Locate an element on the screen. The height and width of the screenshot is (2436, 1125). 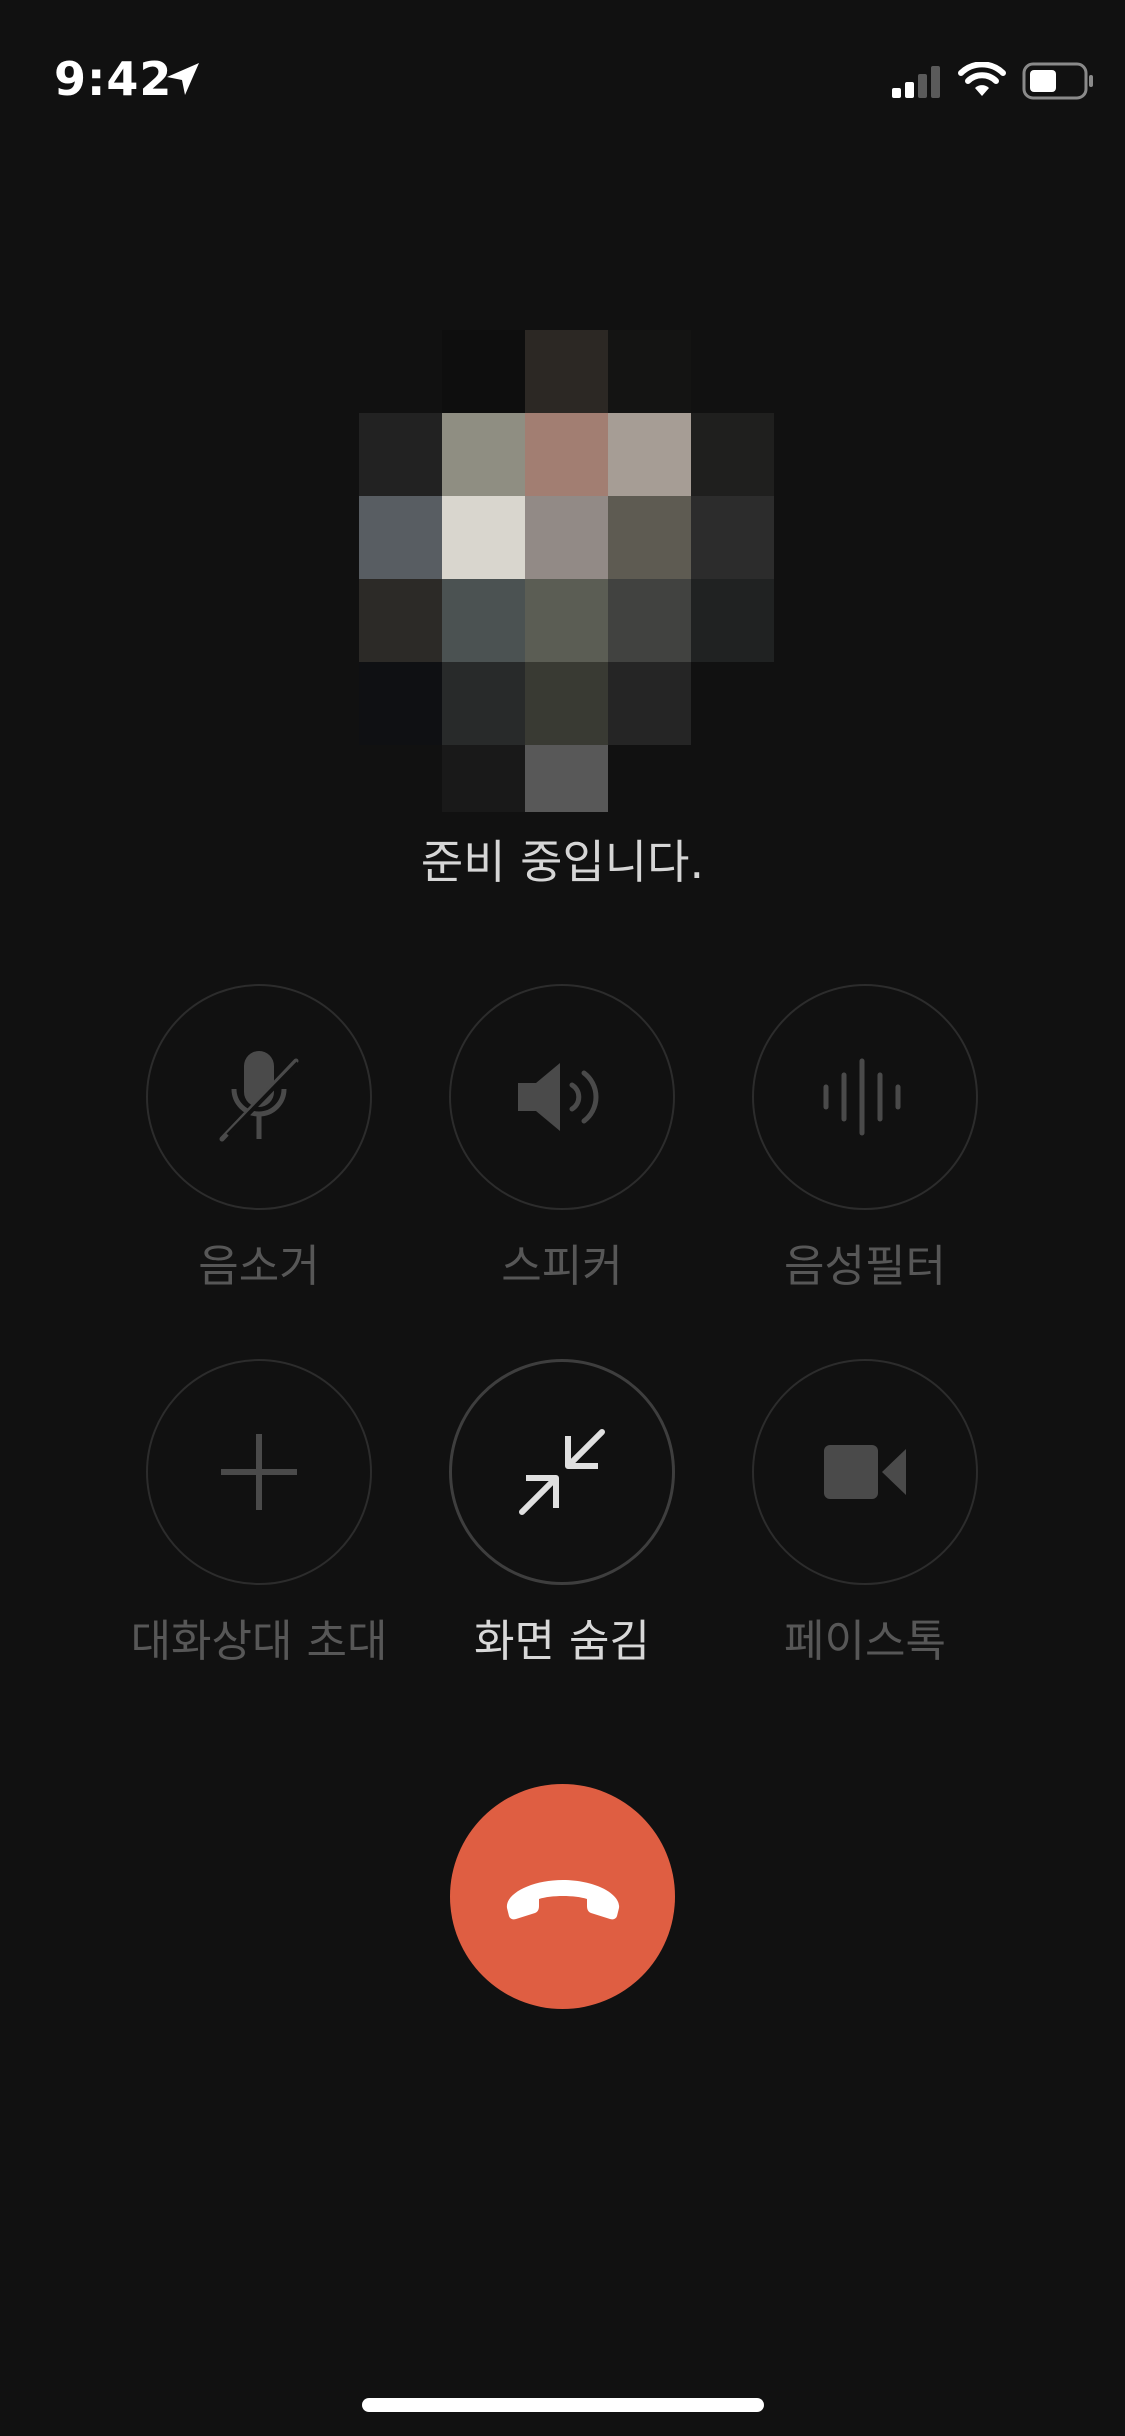
hide-screen-button-circle is located at coordinates (562, 1472).